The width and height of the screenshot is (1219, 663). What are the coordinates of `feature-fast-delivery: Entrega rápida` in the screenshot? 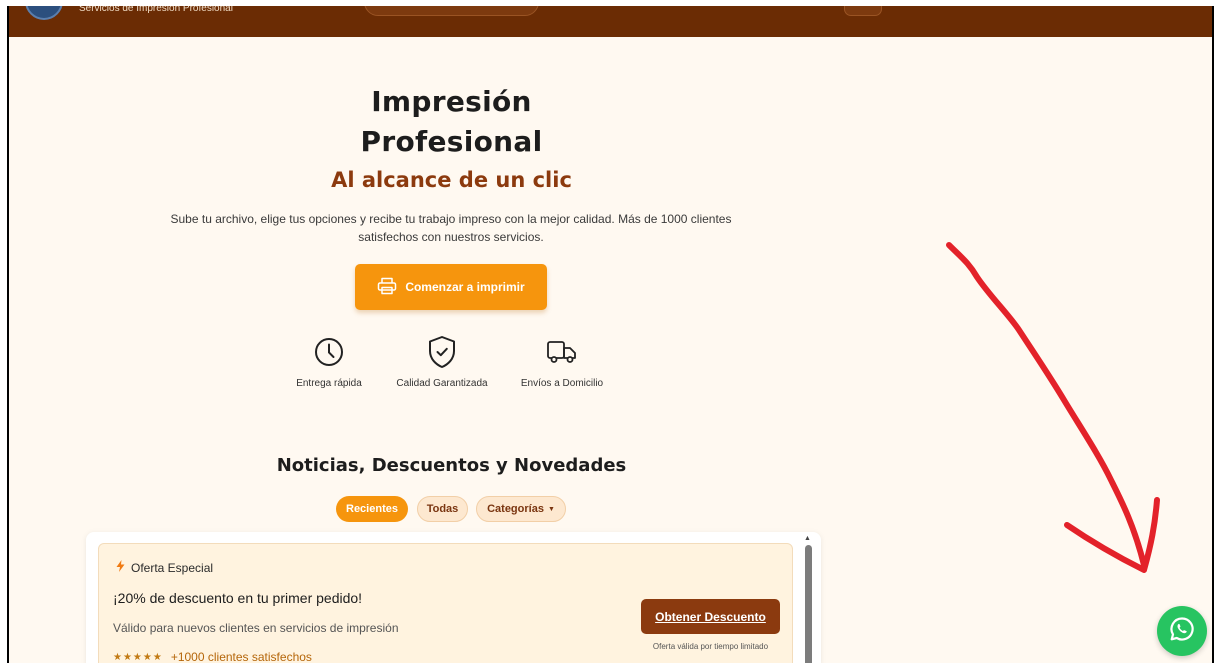 It's located at (329, 362).